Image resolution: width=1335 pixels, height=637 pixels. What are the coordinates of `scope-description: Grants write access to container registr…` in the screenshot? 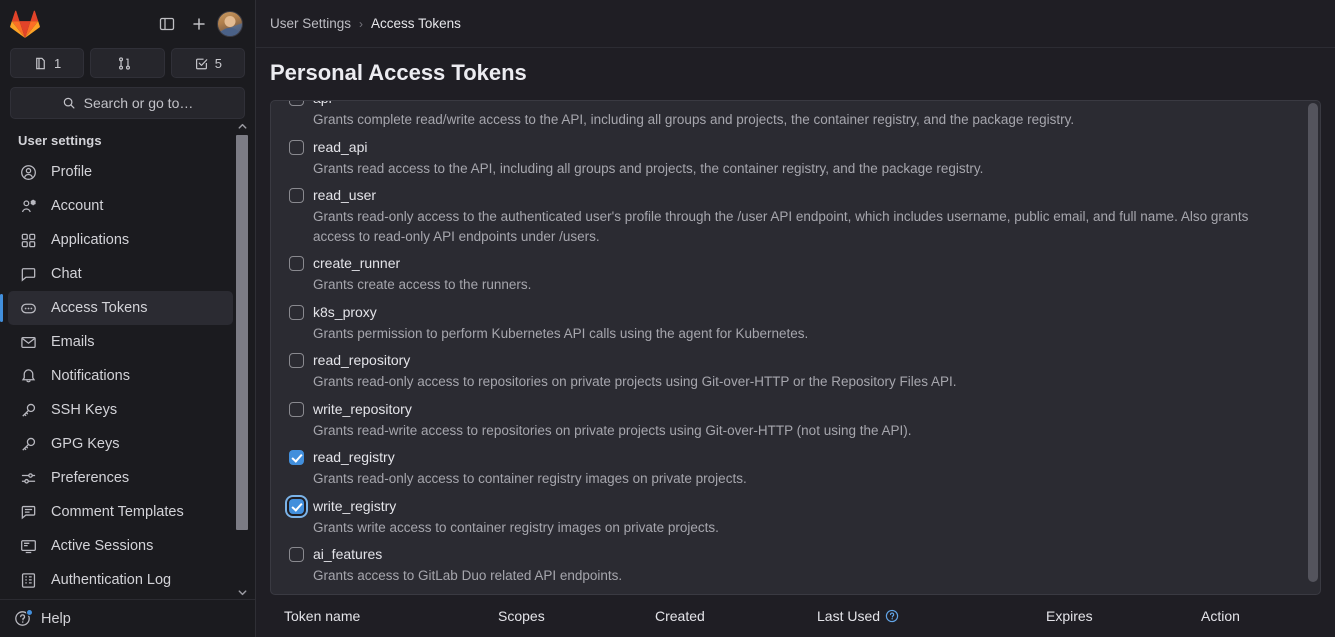 It's located at (516, 527).